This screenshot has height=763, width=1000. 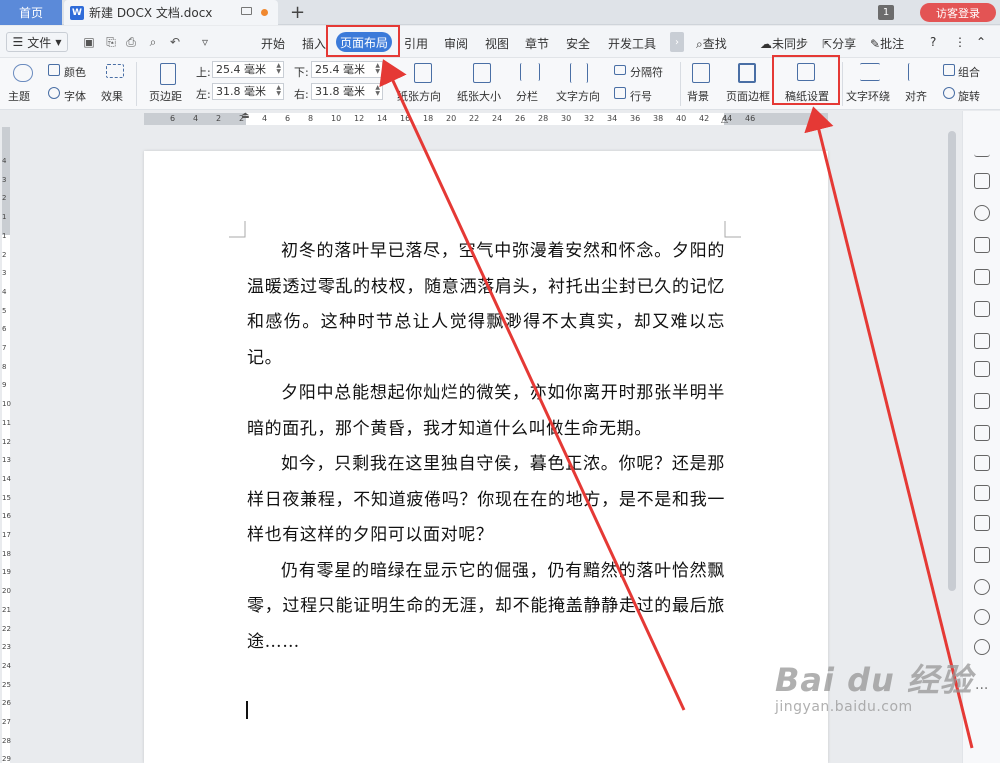 I want to click on file-menu-label: 文件, so click(x=39, y=42).